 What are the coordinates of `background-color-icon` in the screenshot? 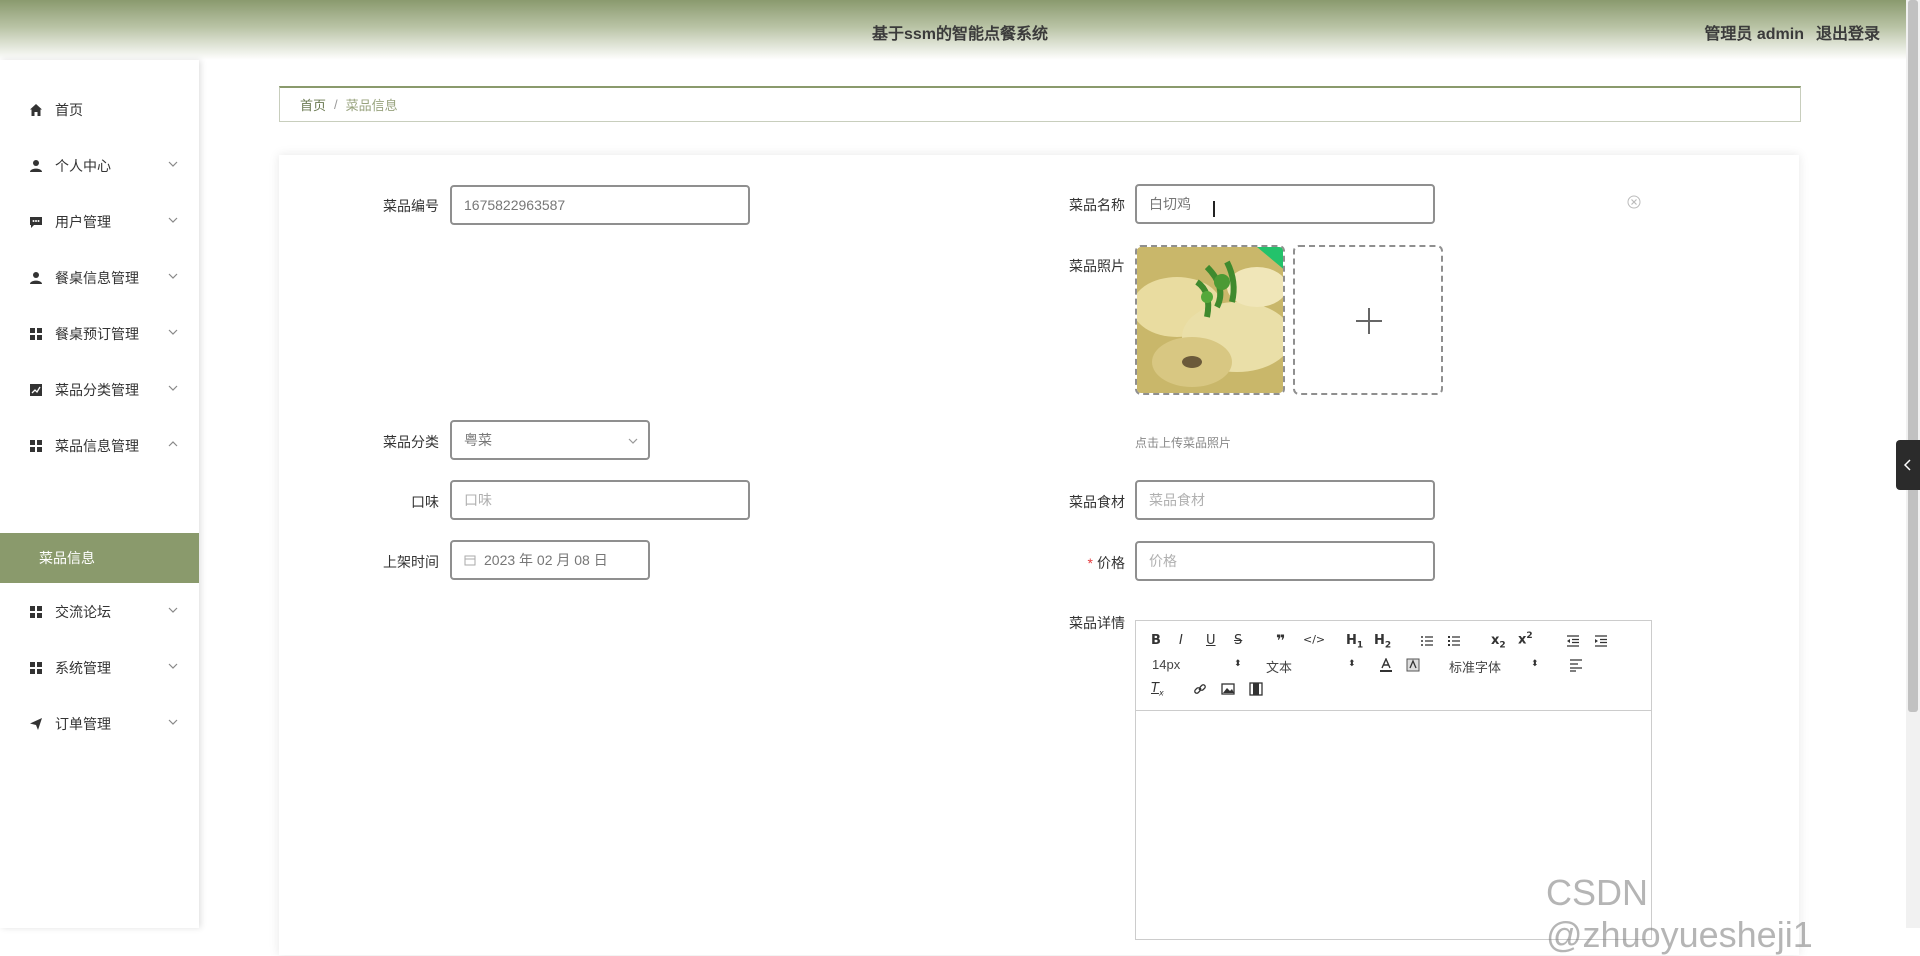 It's located at (1413, 665).